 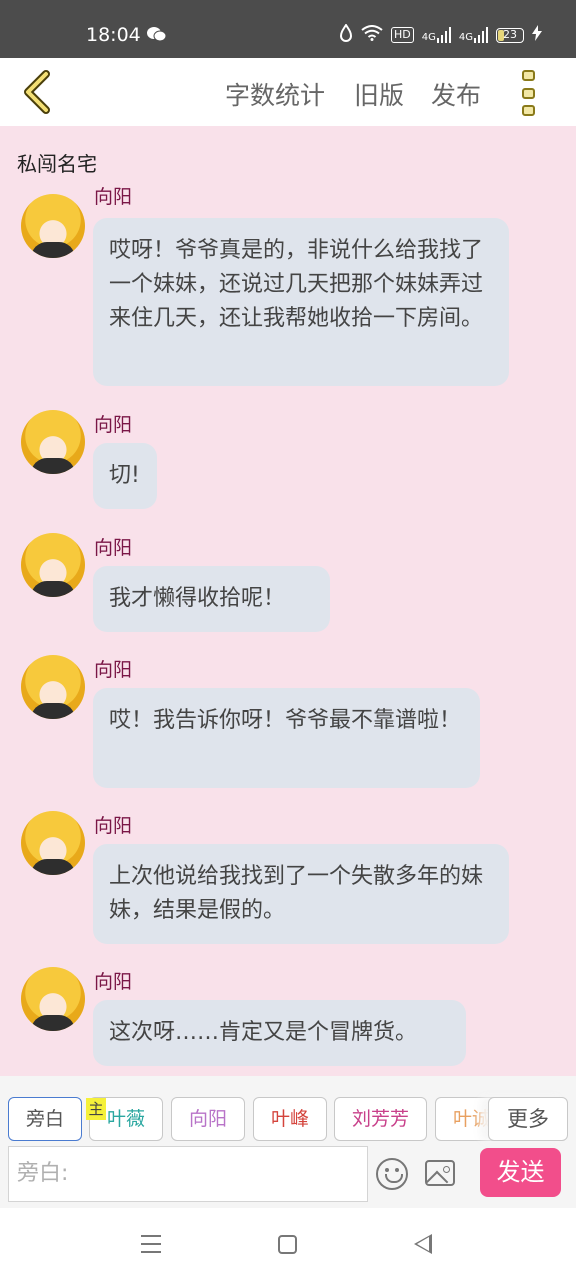 I want to click on signal-icon-2: 4G, so click(x=473, y=35).